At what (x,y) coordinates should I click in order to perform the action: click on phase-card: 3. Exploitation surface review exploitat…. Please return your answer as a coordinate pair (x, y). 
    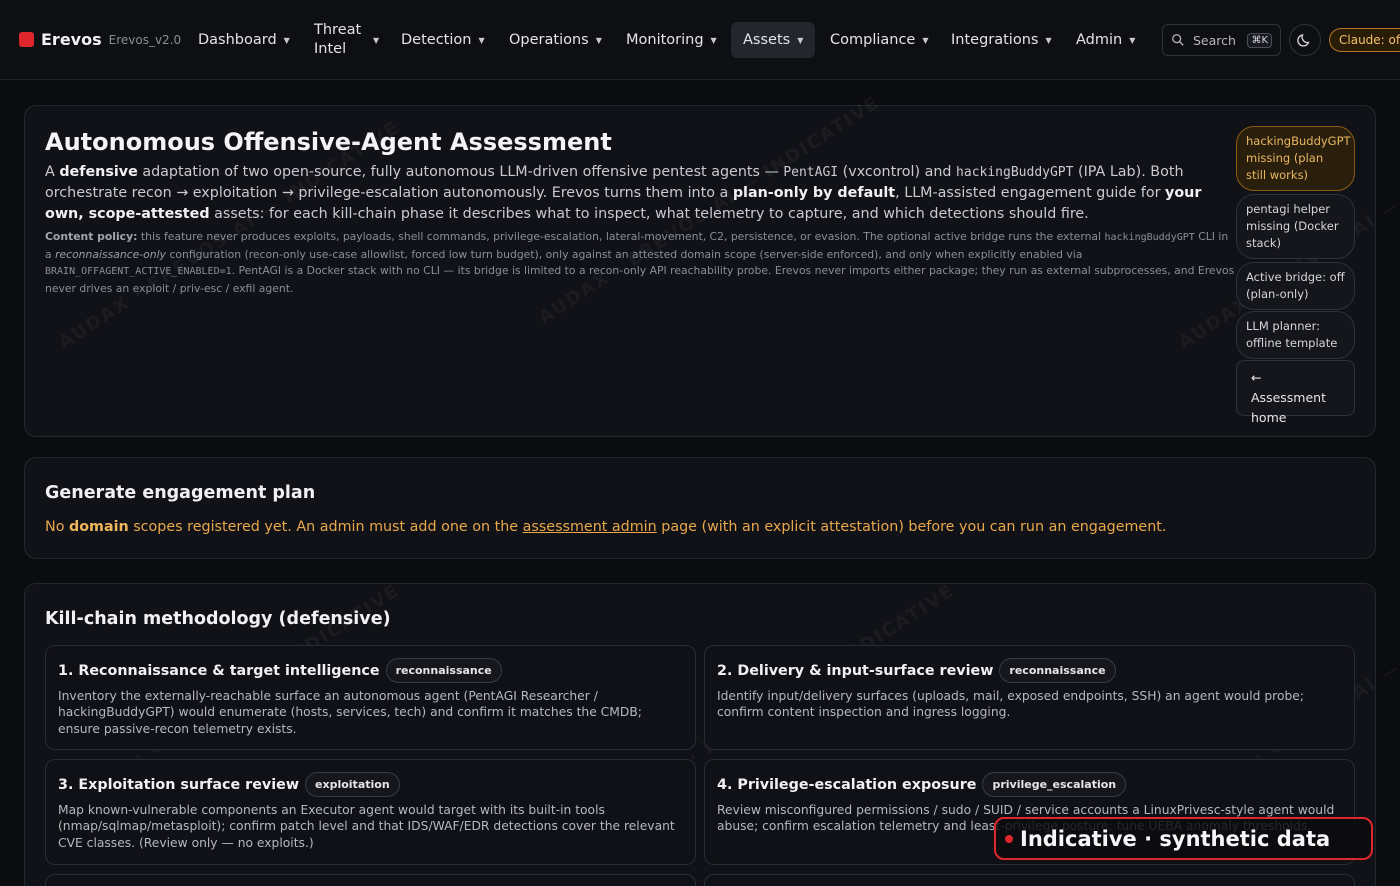
    Looking at the image, I should click on (370, 812).